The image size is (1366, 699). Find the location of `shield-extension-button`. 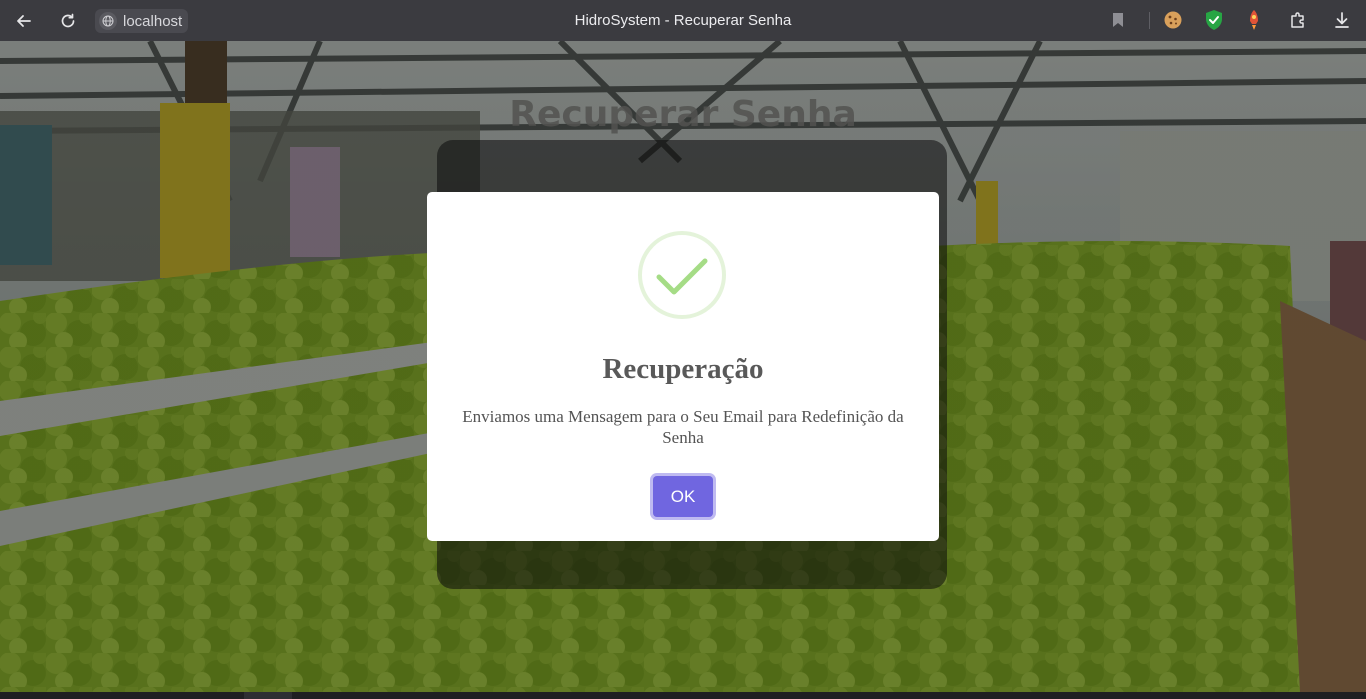

shield-extension-button is located at coordinates (1214, 20).